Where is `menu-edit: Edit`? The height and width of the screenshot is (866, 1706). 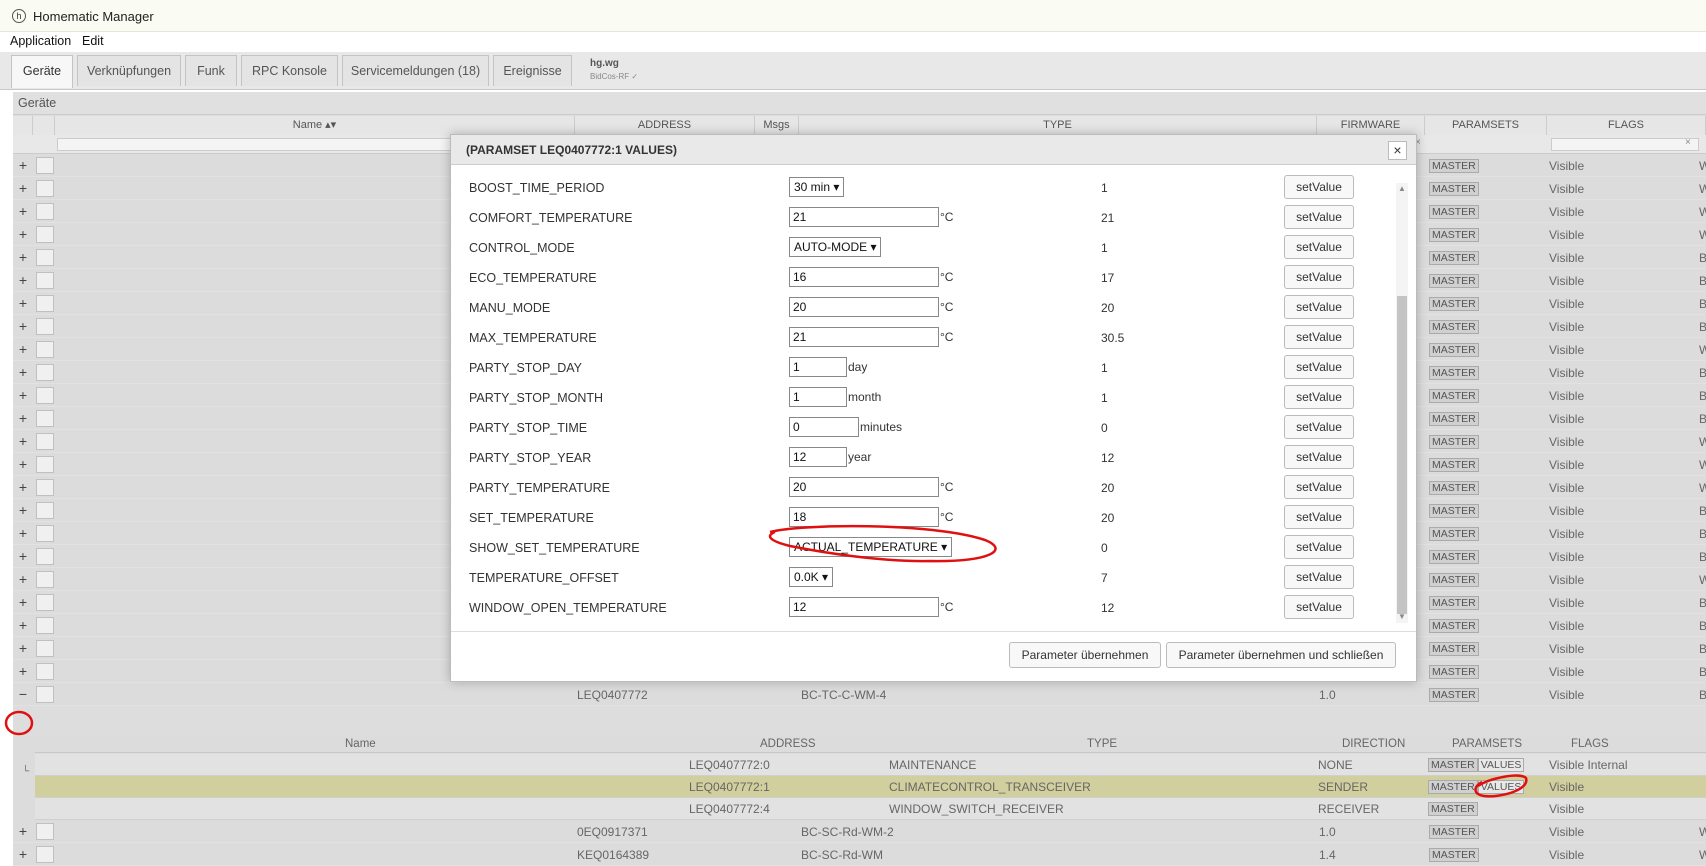
menu-edit: Edit is located at coordinates (93, 41).